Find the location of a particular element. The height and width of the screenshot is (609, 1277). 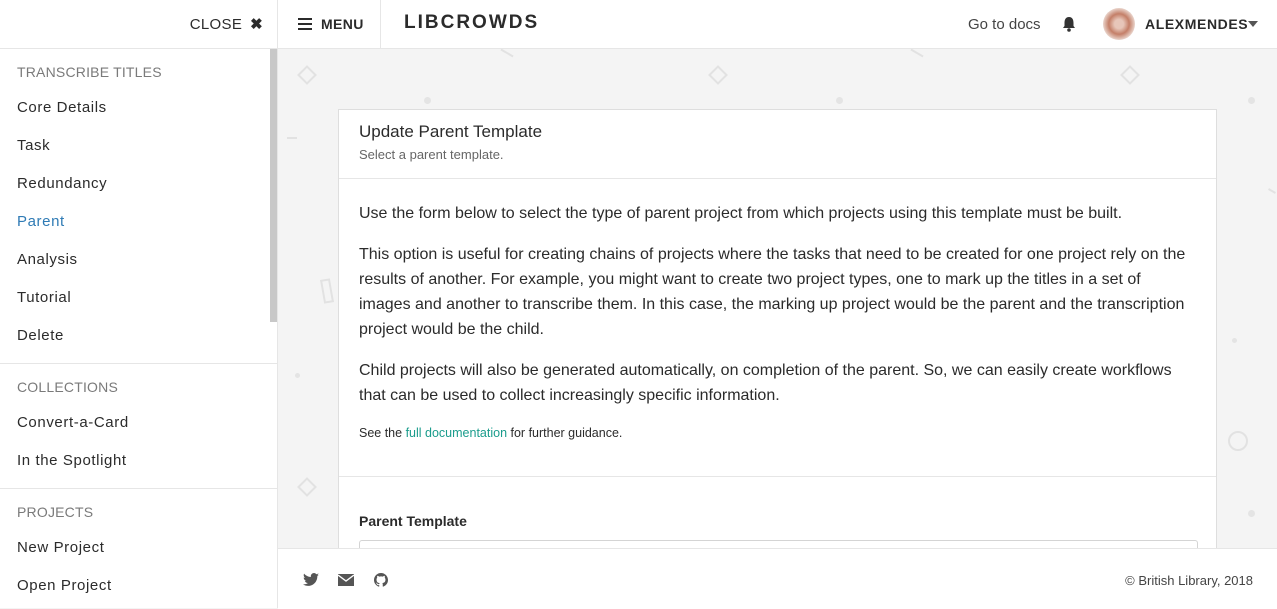

github-icon is located at coordinates (381, 580).